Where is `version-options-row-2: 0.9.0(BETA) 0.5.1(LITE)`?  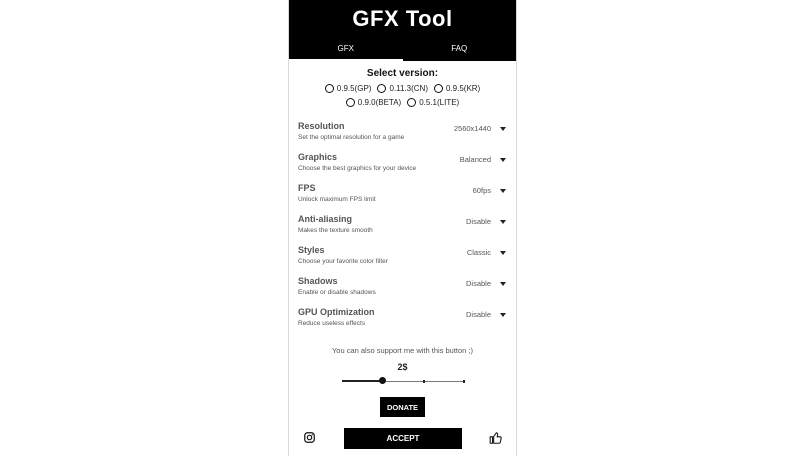
version-options-row-2: 0.9.0(BETA) 0.5.1(LITE) is located at coordinates (402, 102).